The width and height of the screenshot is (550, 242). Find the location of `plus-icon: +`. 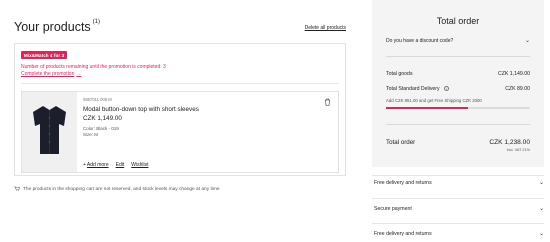

plus-icon: + is located at coordinates (84, 165).